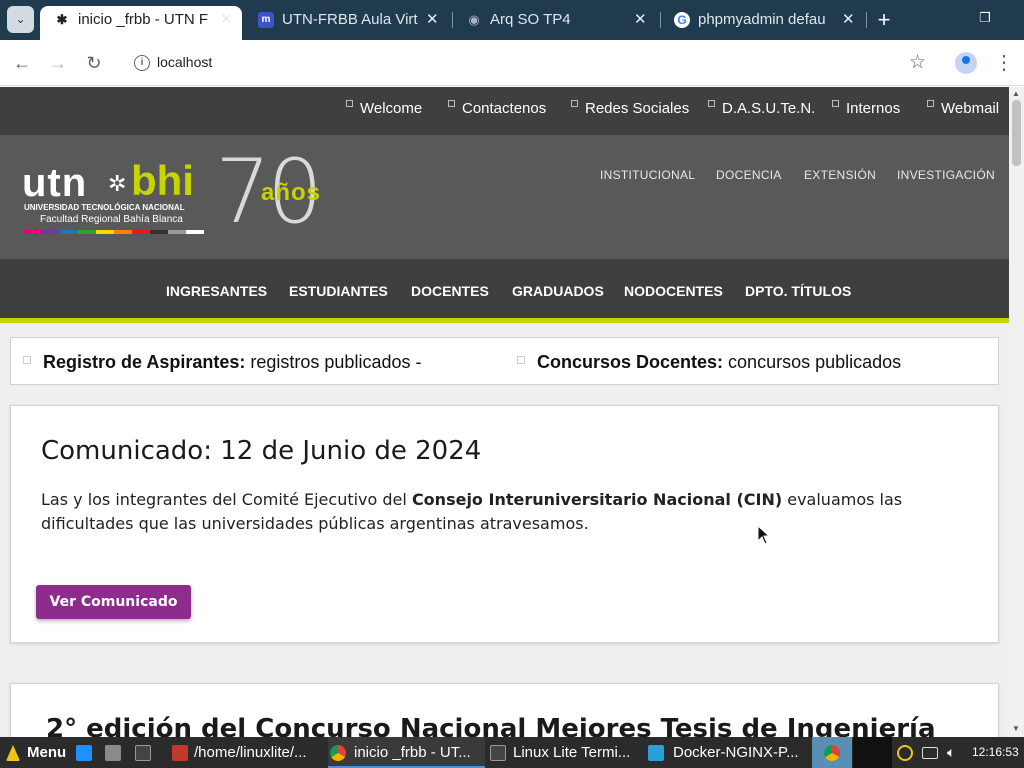  What do you see at coordinates (13, 753) in the screenshot?
I see `linux-lite-logo-icon` at bounding box center [13, 753].